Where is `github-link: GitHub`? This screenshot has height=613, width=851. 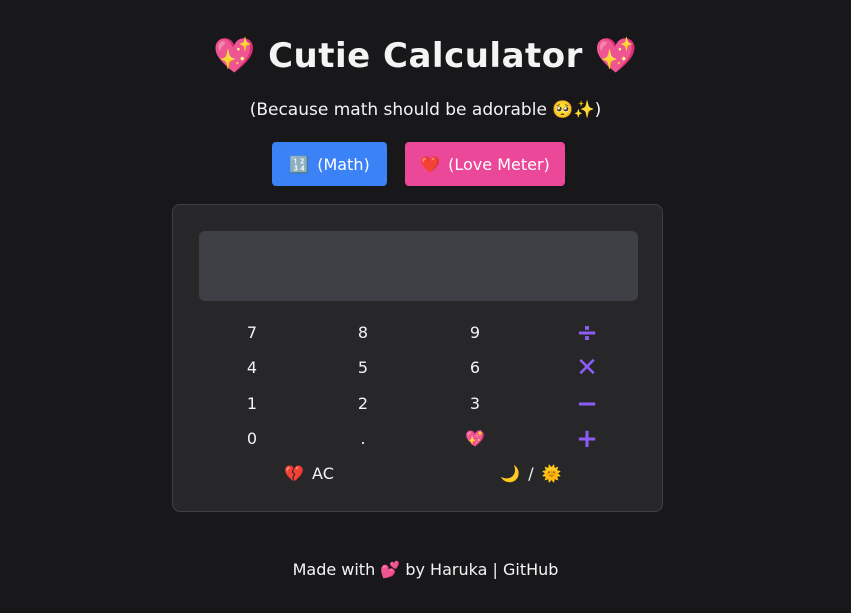
github-link: GitHub is located at coordinates (530, 569).